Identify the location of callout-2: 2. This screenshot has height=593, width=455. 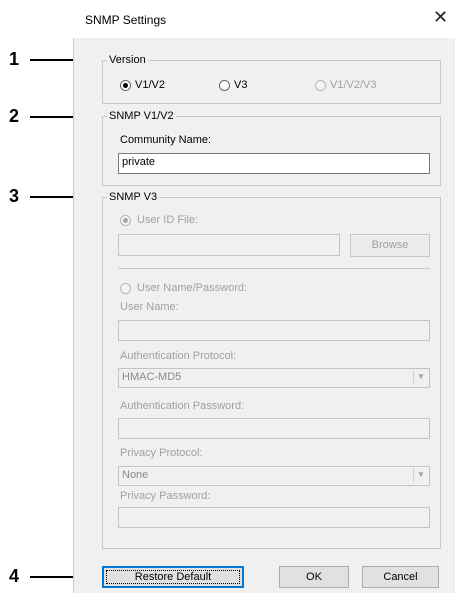
(14, 116).